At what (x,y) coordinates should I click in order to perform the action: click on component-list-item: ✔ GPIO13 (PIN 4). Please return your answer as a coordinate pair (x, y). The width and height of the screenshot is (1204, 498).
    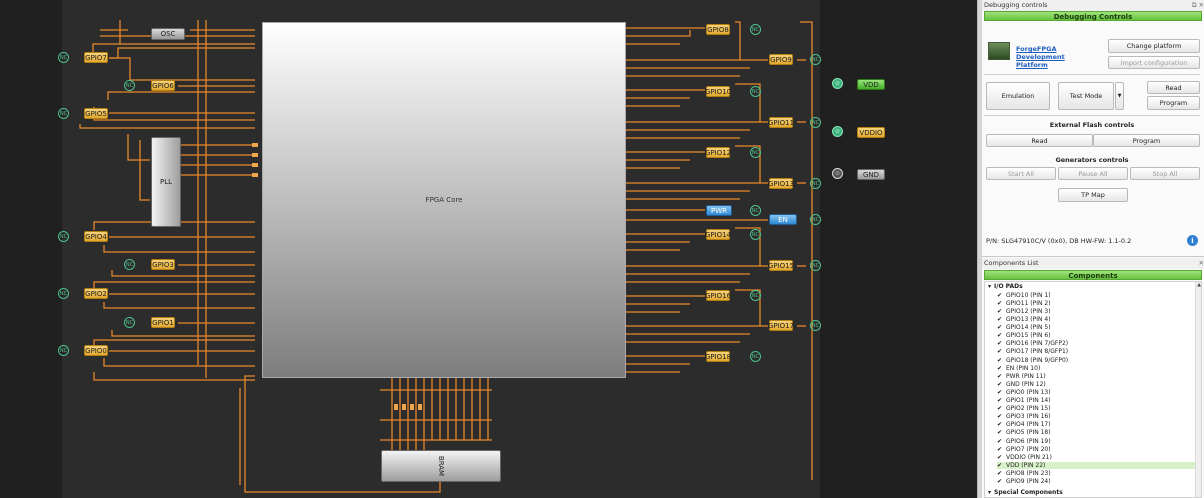
    Looking at the image, I should click on (1097, 319).